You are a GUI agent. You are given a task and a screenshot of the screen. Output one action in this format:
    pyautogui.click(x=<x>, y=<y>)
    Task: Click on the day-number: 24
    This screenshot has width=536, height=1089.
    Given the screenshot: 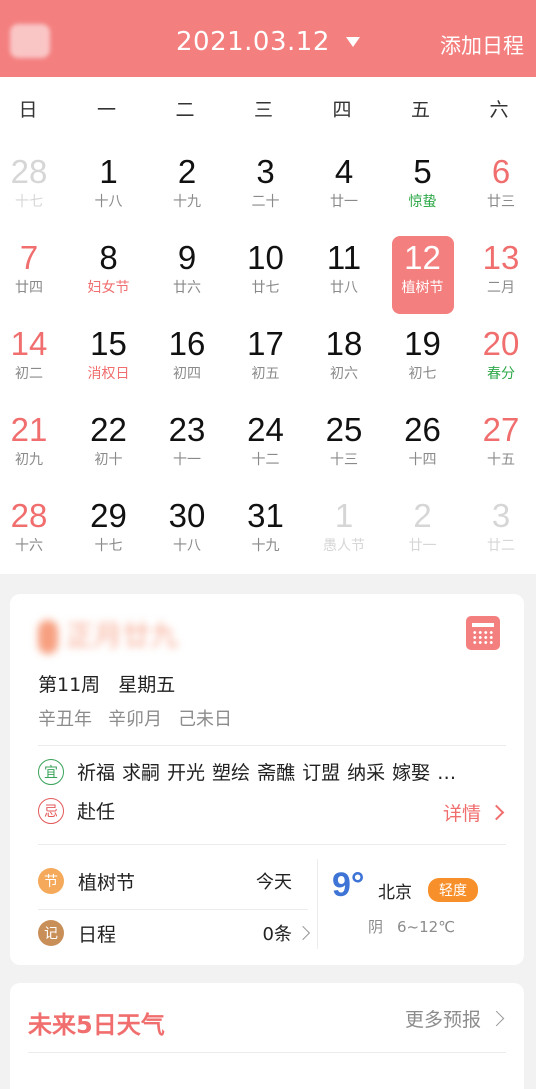 What is the action you would take?
    pyautogui.click(x=265, y=429)
    